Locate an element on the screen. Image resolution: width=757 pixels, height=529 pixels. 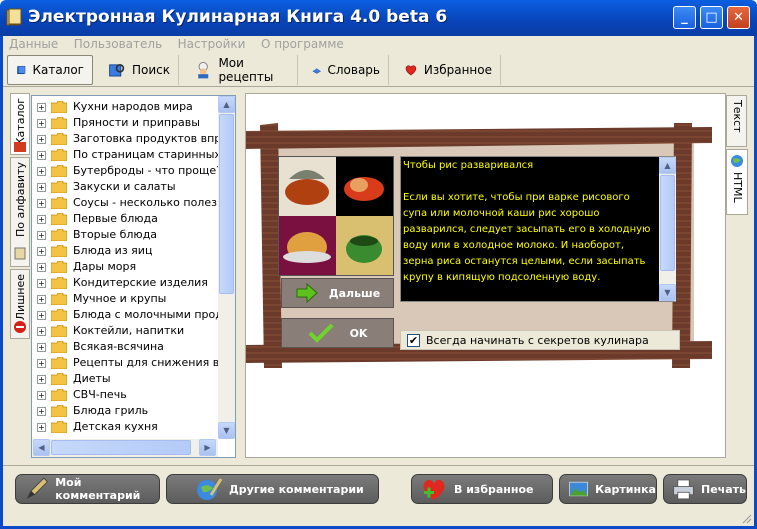
maximize-button: □ is located at coordinates (711, 17).